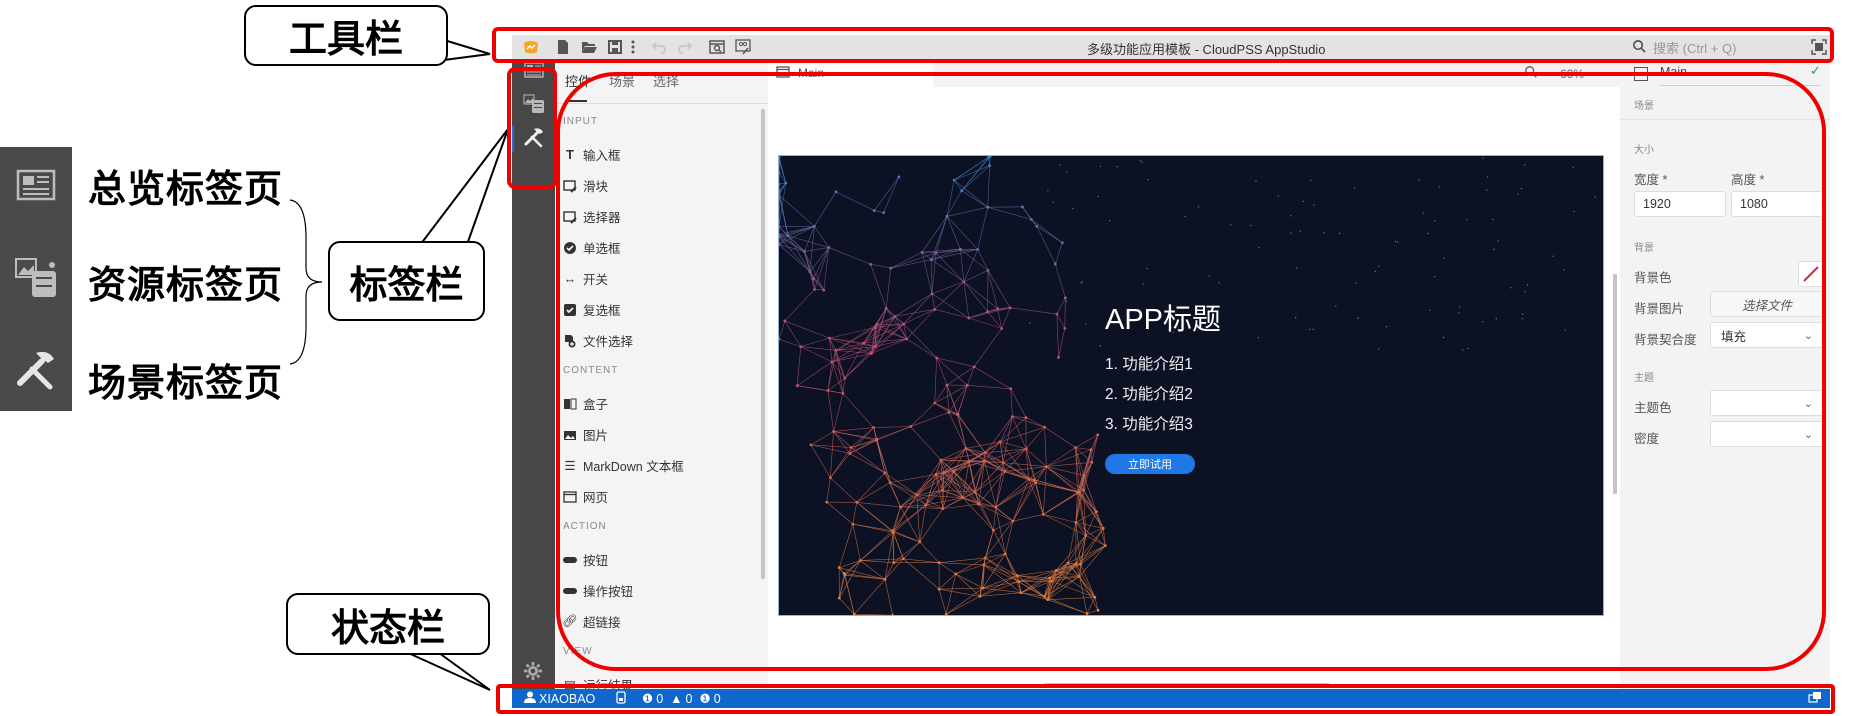 The width and height of the screenshot is (1859, 716). What do you see at coordinates (592, 309) in the screenshot?
I see `component-item: 复选框` at bounding box center [592, 309].